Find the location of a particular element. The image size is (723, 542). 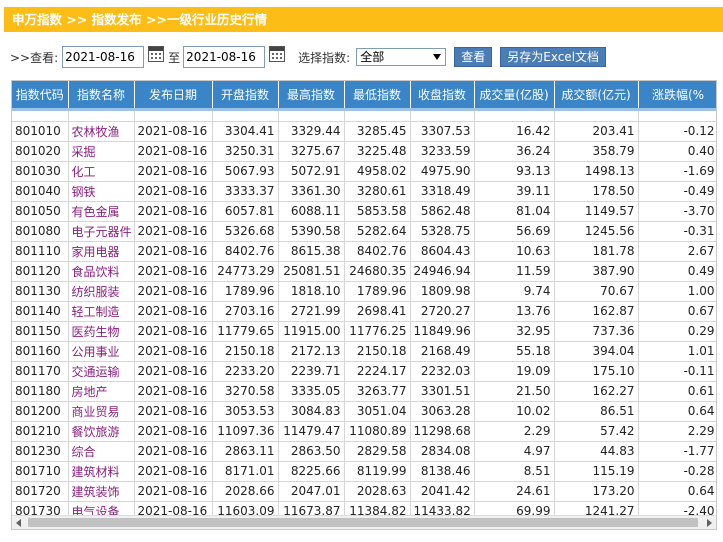

cell-volume: 10.02 is located at coordinates (514, 411).